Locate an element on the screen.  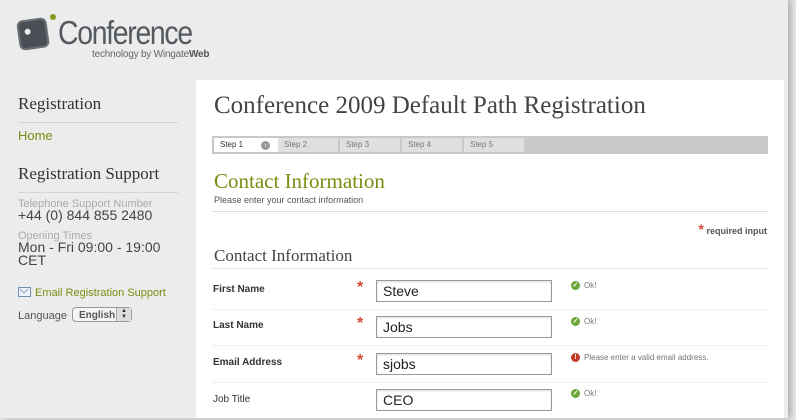
section-title: Contact Information is located at coordinates (299, 181).